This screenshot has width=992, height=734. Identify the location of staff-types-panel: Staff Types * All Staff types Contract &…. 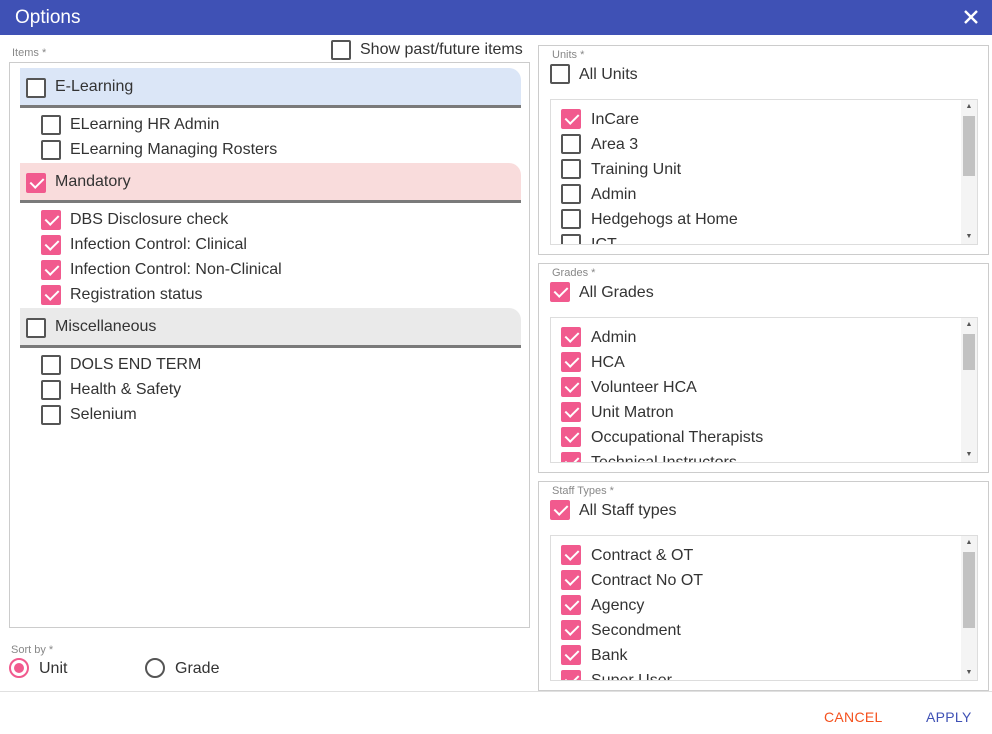
(763, 586).